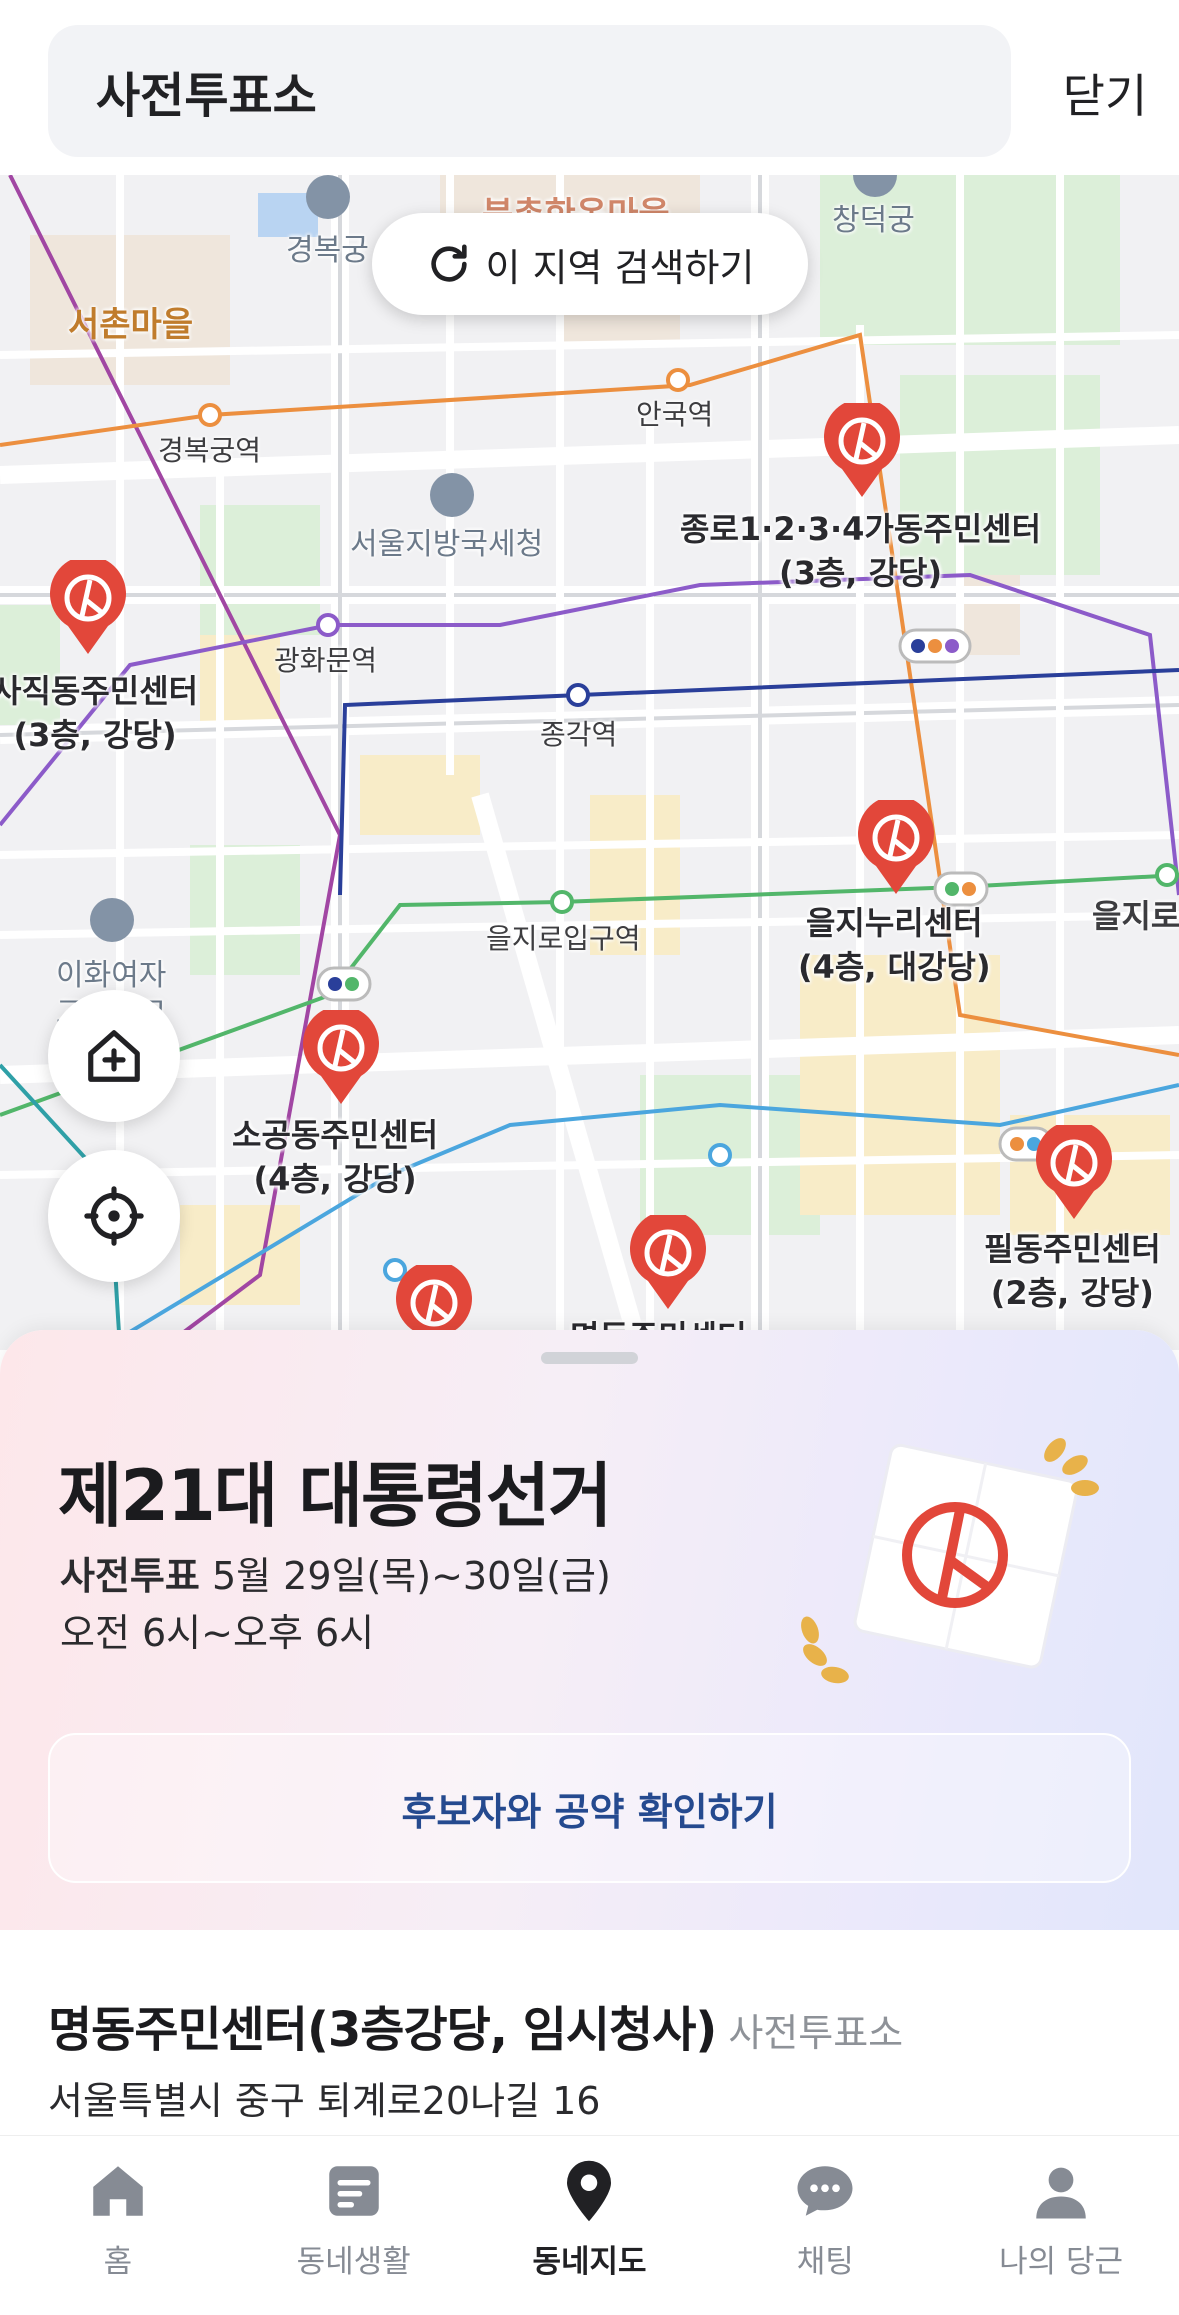  What do you see at coordinates (335, 1157) in the screenshot?
I see `place-label-sogong: 소공동주민센터 (4층, 강당)` at bounding box center [335, 1157].